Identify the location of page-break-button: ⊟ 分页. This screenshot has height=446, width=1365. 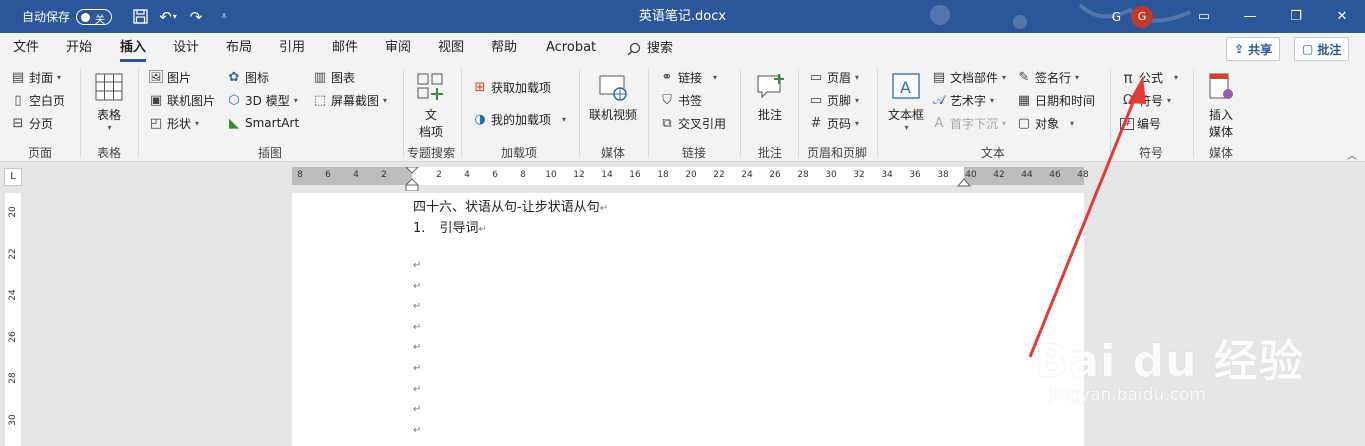
(31, 123).